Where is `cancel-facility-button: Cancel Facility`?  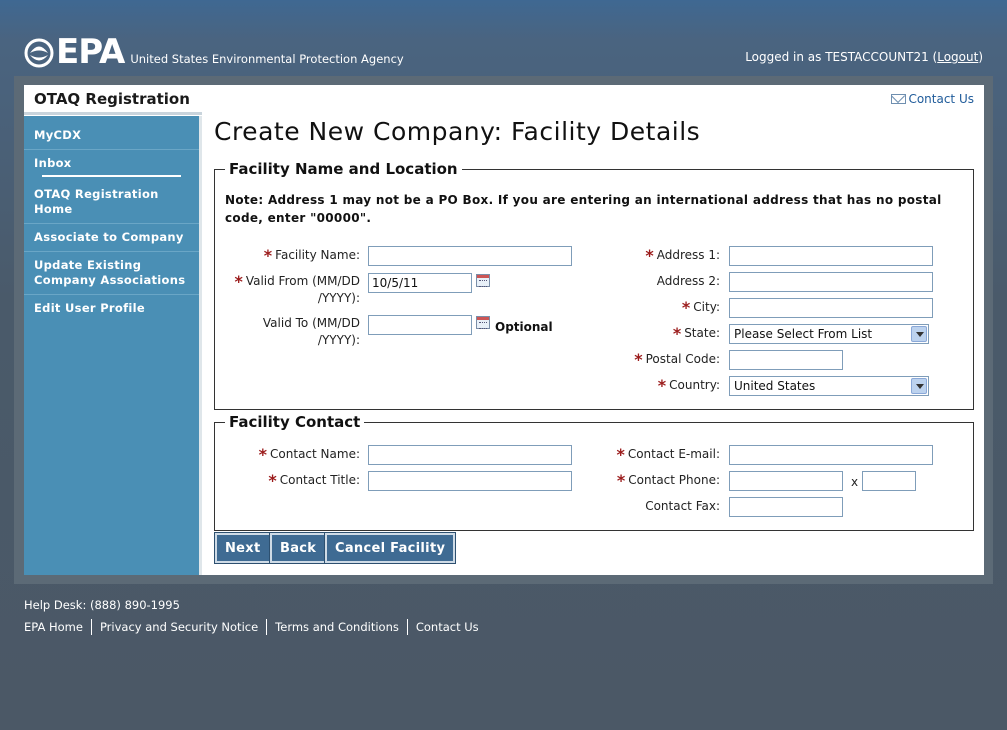 cancel-facility-button: Cancel Facility is located at coordinates (390, 548).